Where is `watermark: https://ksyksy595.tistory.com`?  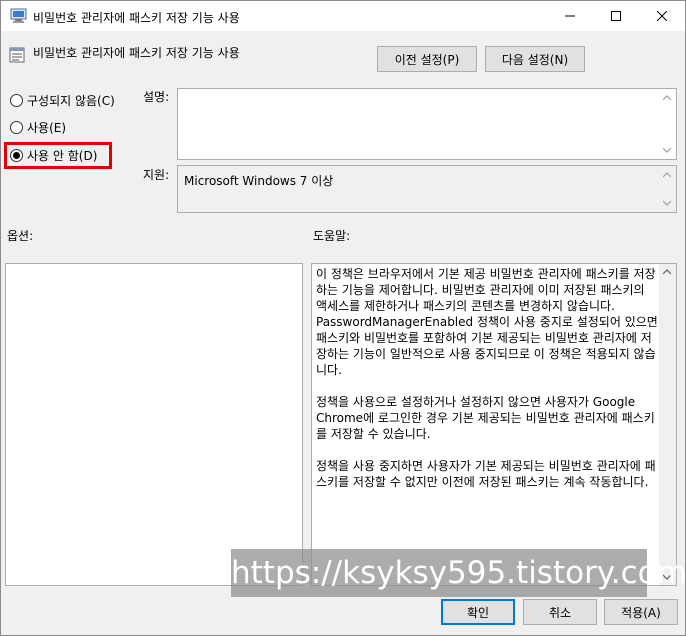 watermark: https://ksyksy595.tistory.com is located at coordinates (458, 573).